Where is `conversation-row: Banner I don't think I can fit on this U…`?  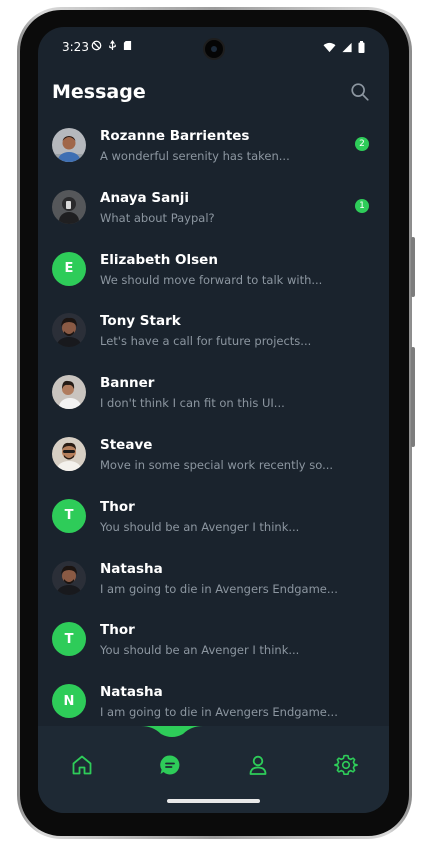
conversation-row: Banner I don't think I can fit on this U… is located at coordinates (213, 394).